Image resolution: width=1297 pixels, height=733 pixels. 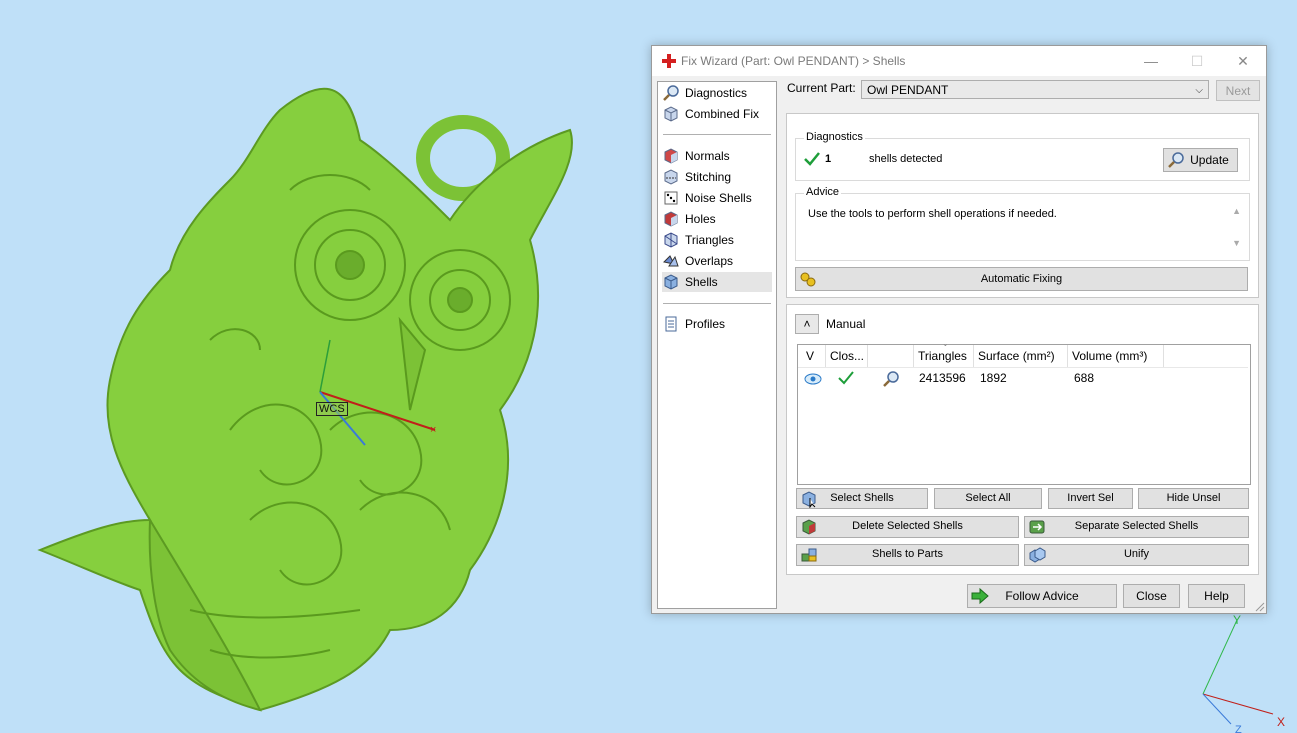 What do you see at coordinates (669, 61) in the screenshot?
I see `red-cross-app-icon` at bounding box center [669, 61].